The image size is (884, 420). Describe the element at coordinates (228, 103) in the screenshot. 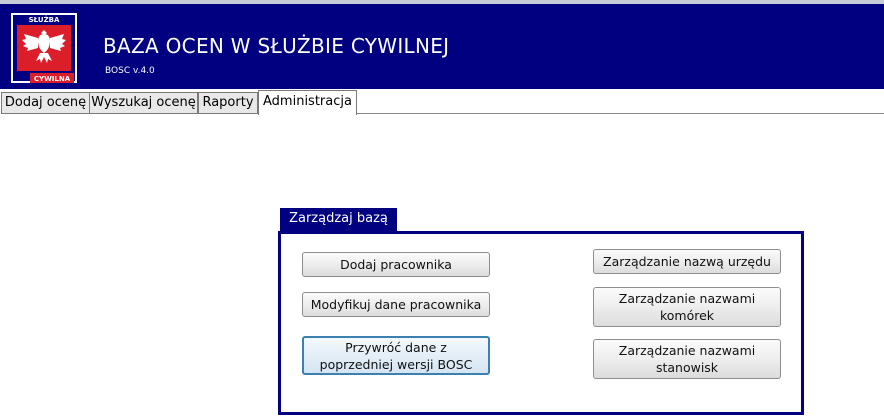

I see `tab-raporty: Raporty` at that location.